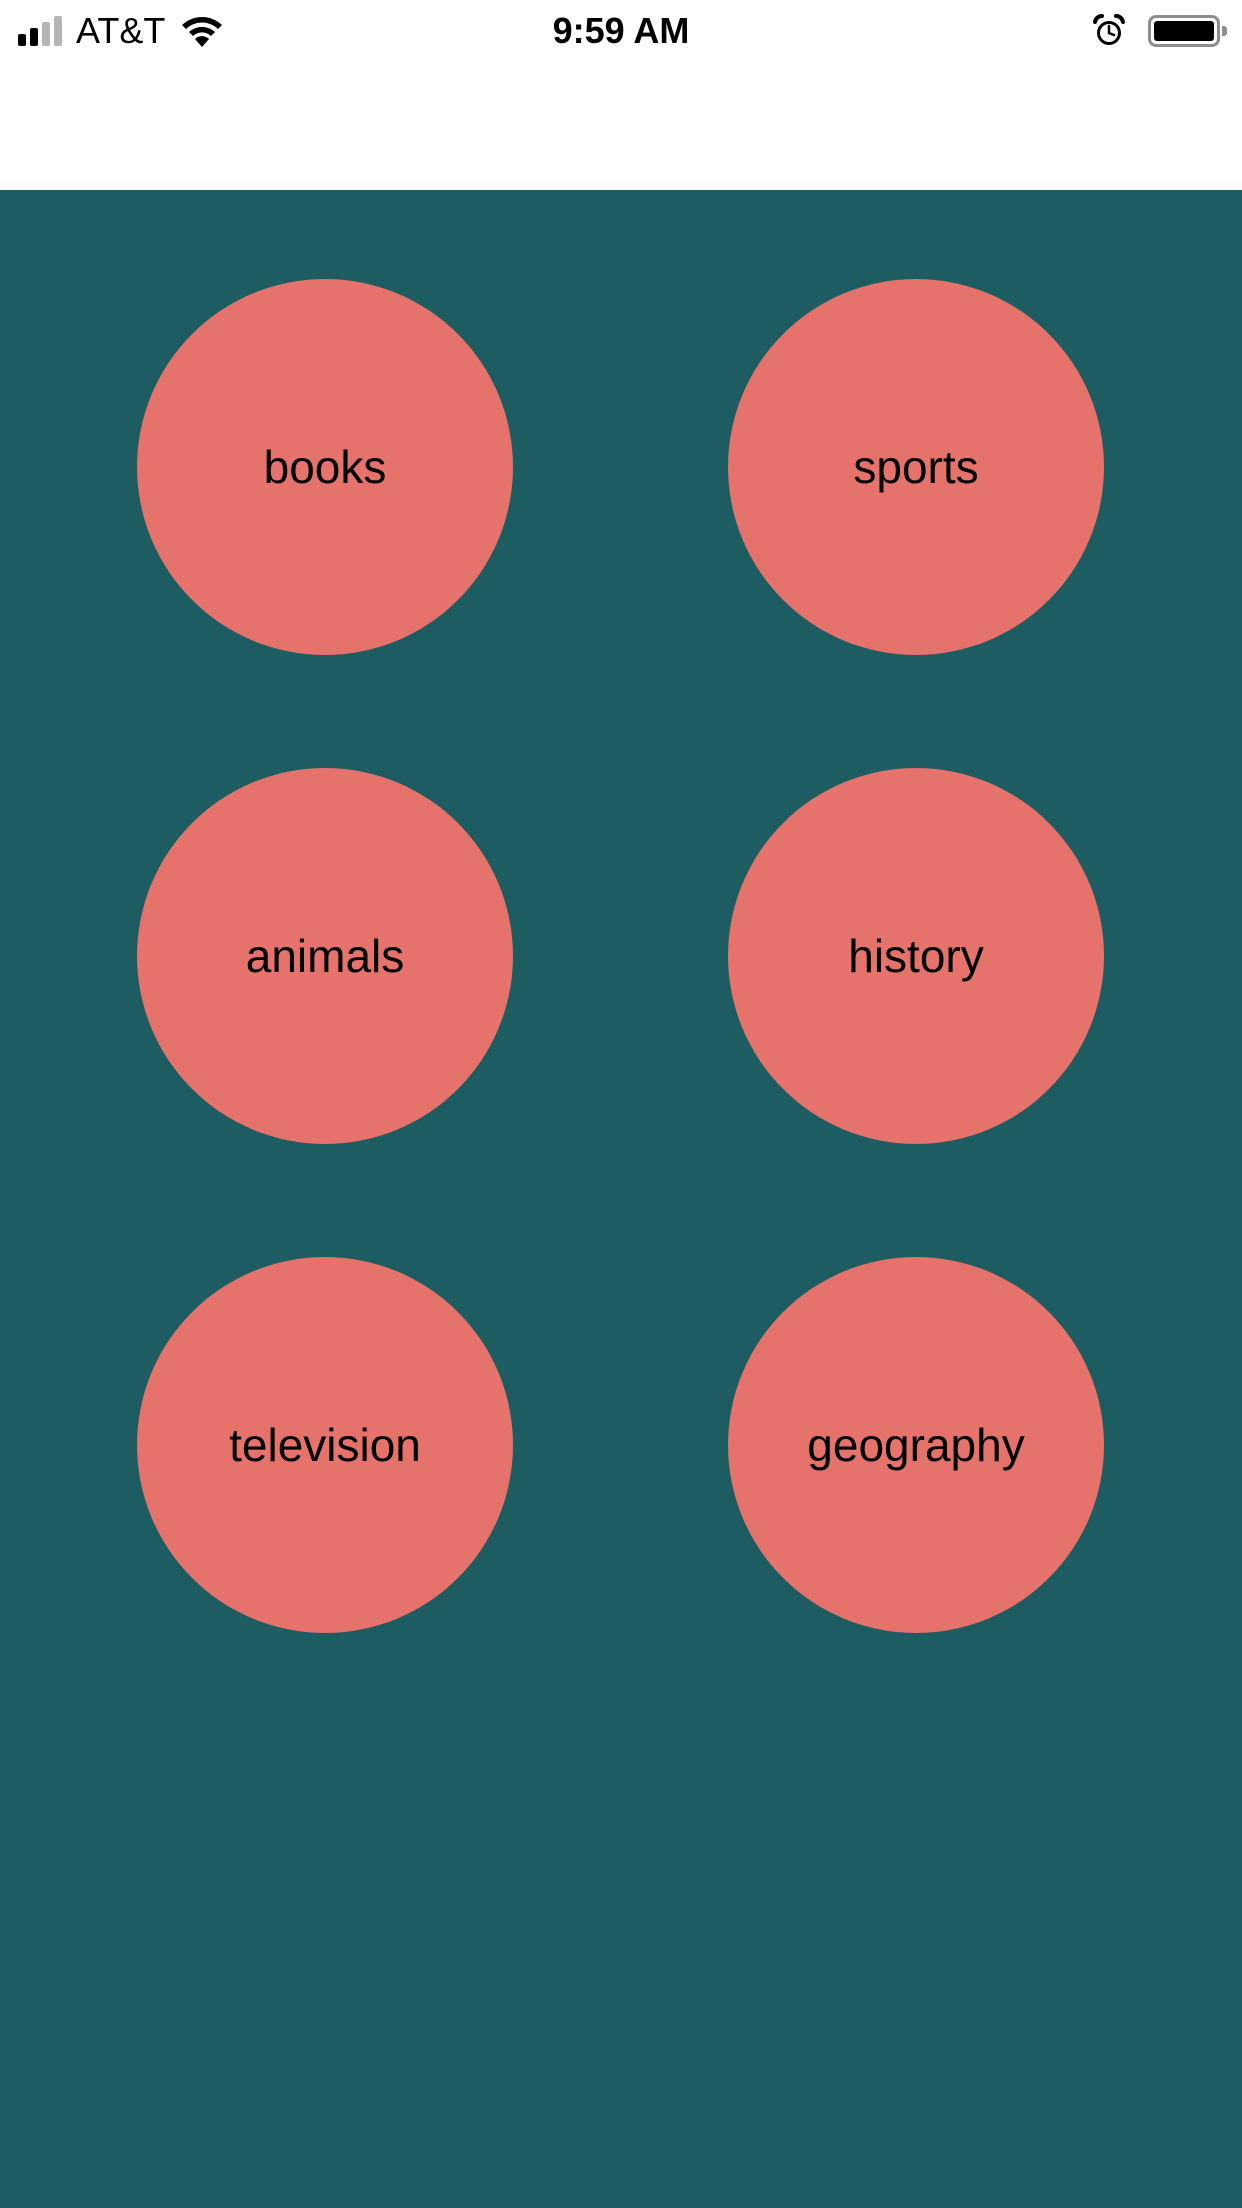 Image resolution: width=1242 pixels, height=2208 pixels. I want to click on status-bar: AT&T 9:59 AM, so click(621, 31).